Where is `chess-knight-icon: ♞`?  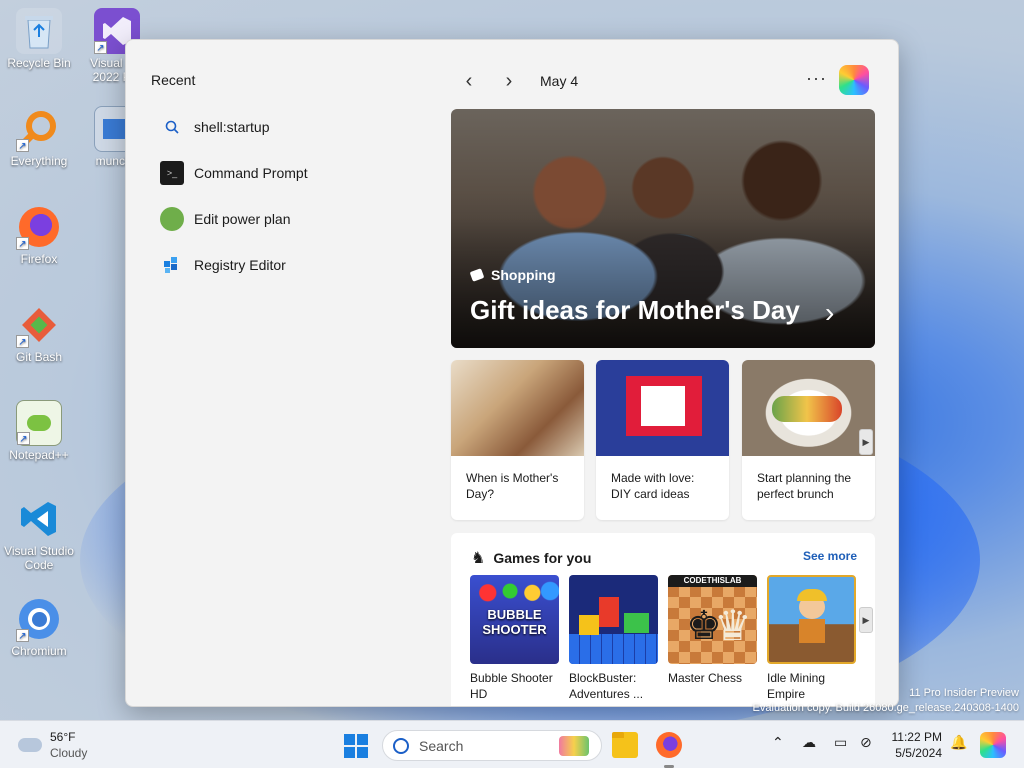
chess-knight-icon: ♞ is located at coordinates (478, 558).